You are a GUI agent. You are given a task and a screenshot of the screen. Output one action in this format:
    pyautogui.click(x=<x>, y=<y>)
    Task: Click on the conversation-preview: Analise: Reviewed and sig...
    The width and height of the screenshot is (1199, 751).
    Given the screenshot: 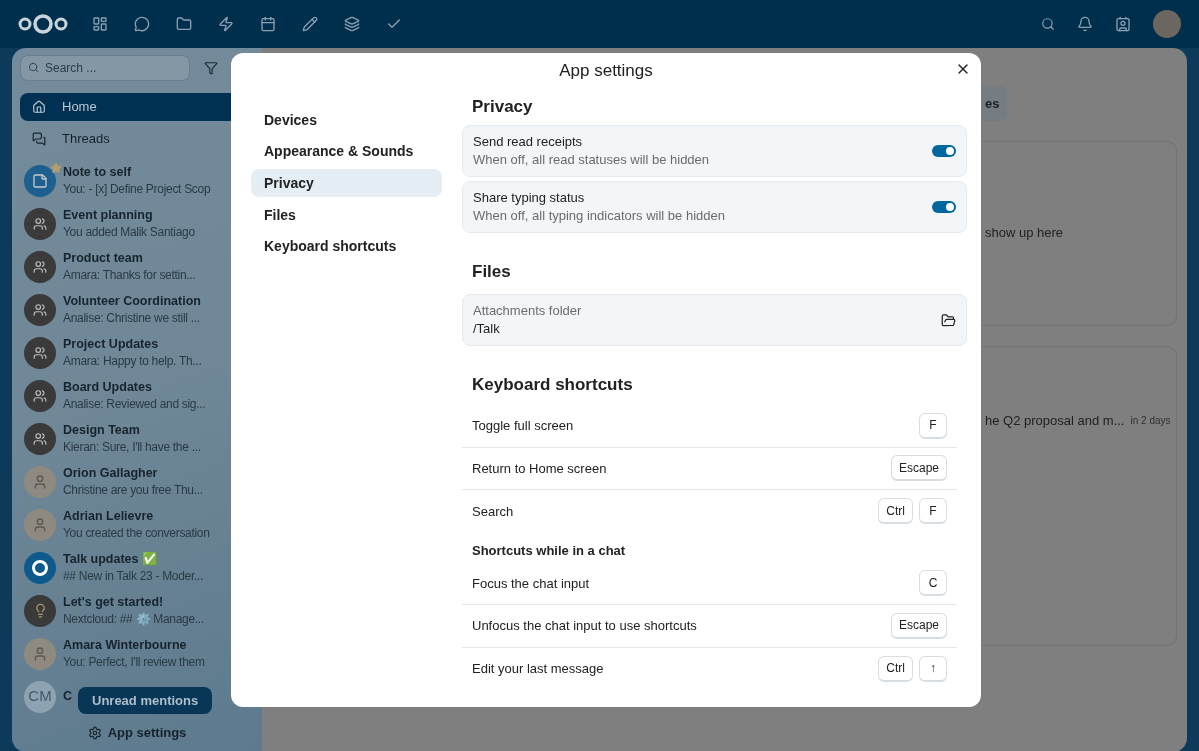 What is the action you would take?
    pyautogui.click(x=134, y=404)
    